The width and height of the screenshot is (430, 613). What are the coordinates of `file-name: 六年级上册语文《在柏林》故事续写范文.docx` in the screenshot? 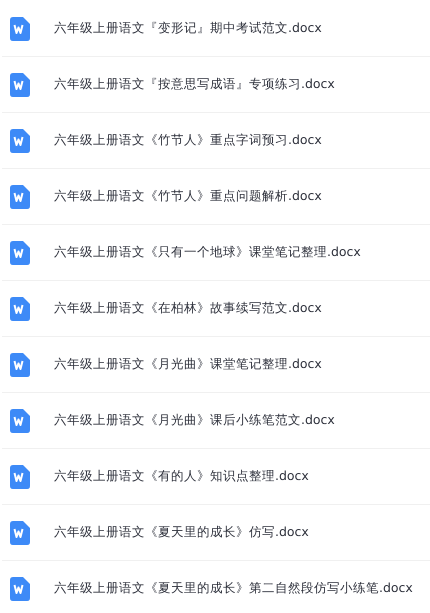 It's located at (188, 308).